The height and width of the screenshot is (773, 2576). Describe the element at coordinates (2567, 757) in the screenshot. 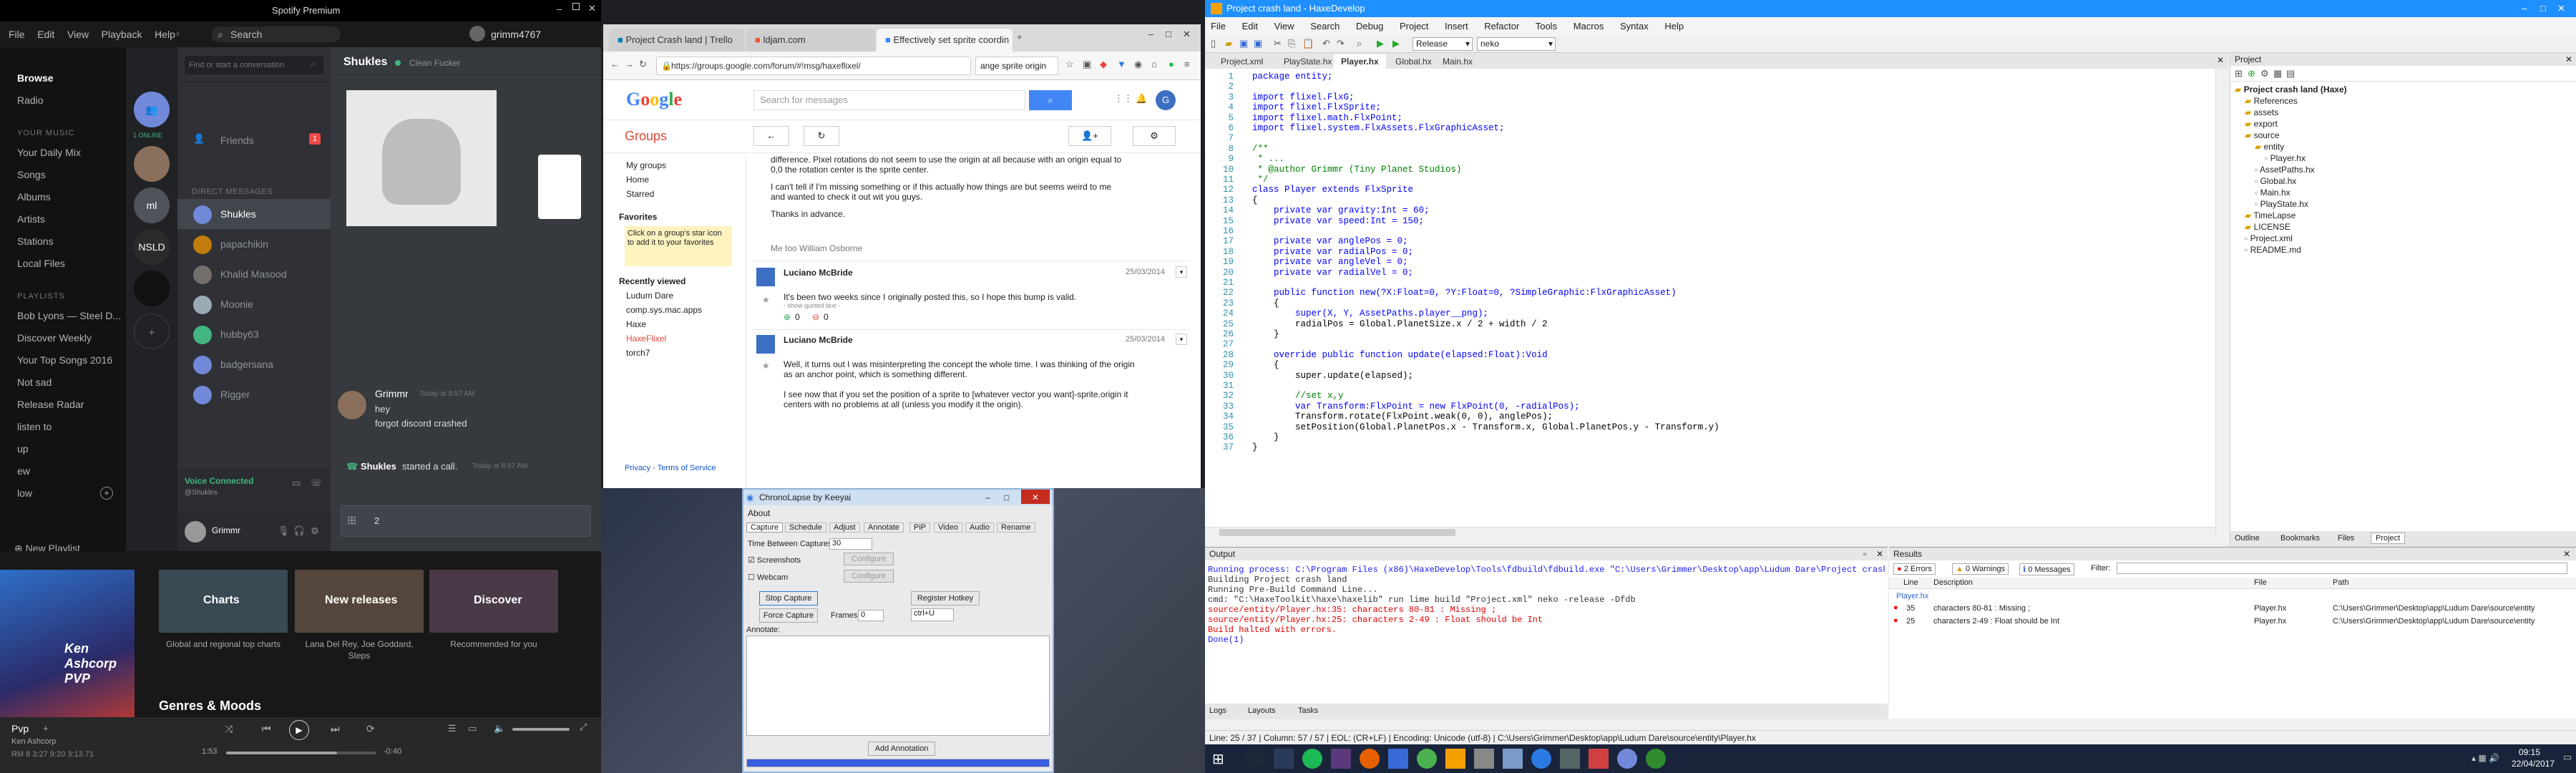

I see `notifications-icon: ▭` at that location.